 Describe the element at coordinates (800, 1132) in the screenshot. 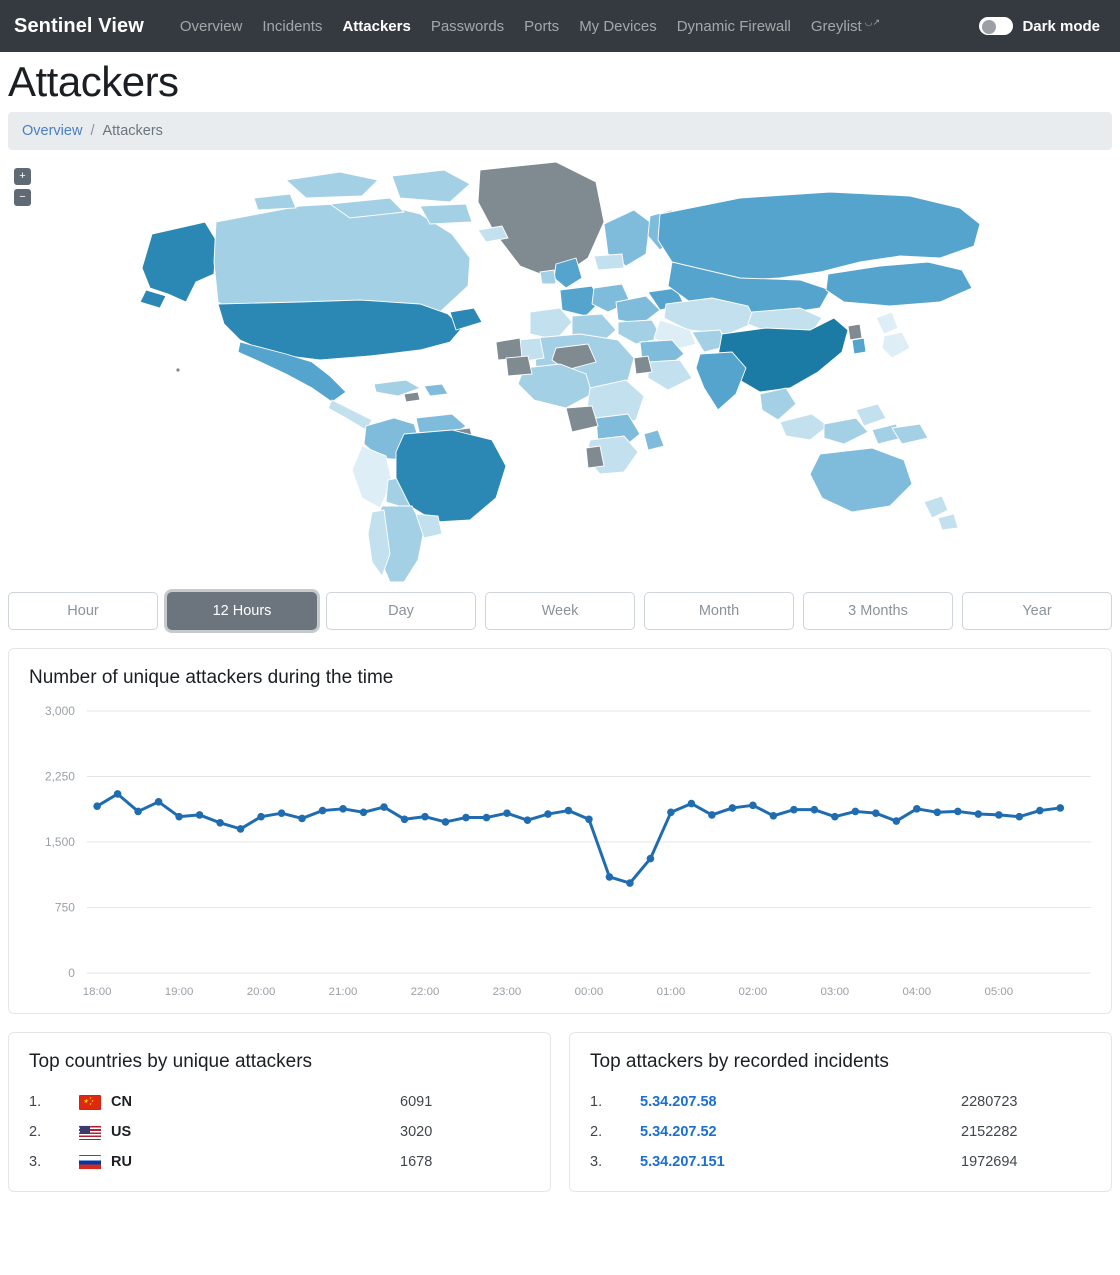

I see `attacker-cell: 5.34.207.52` at that location.